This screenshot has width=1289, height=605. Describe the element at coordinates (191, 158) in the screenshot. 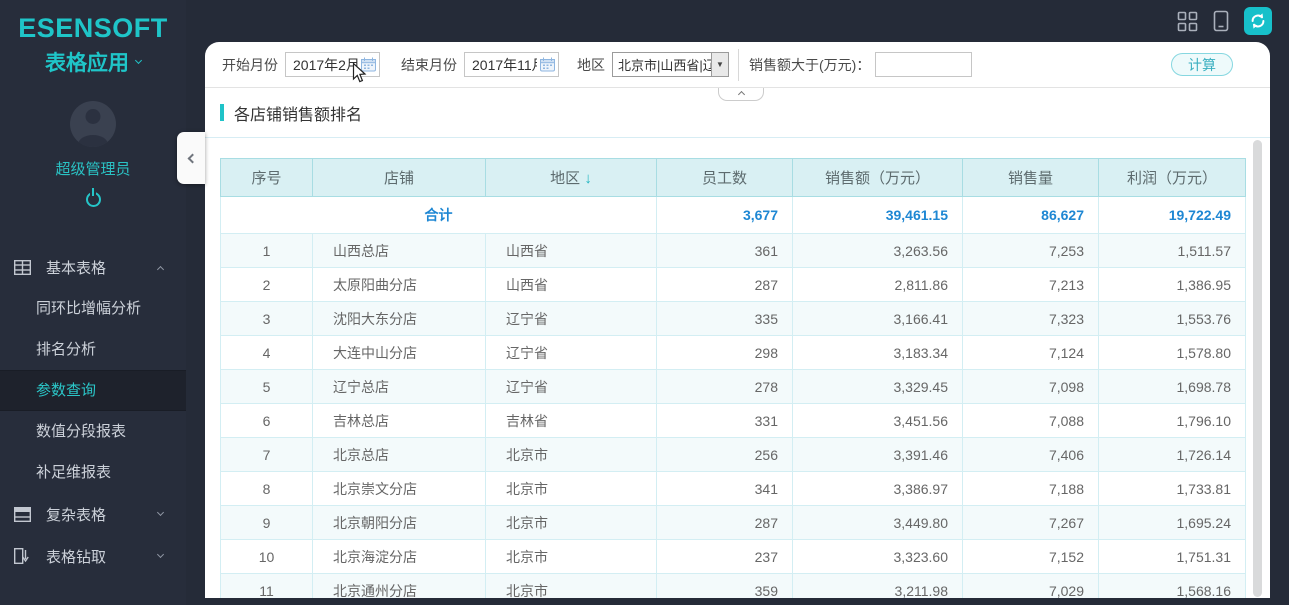

I see `sidebar-collapse-handle` at that location.